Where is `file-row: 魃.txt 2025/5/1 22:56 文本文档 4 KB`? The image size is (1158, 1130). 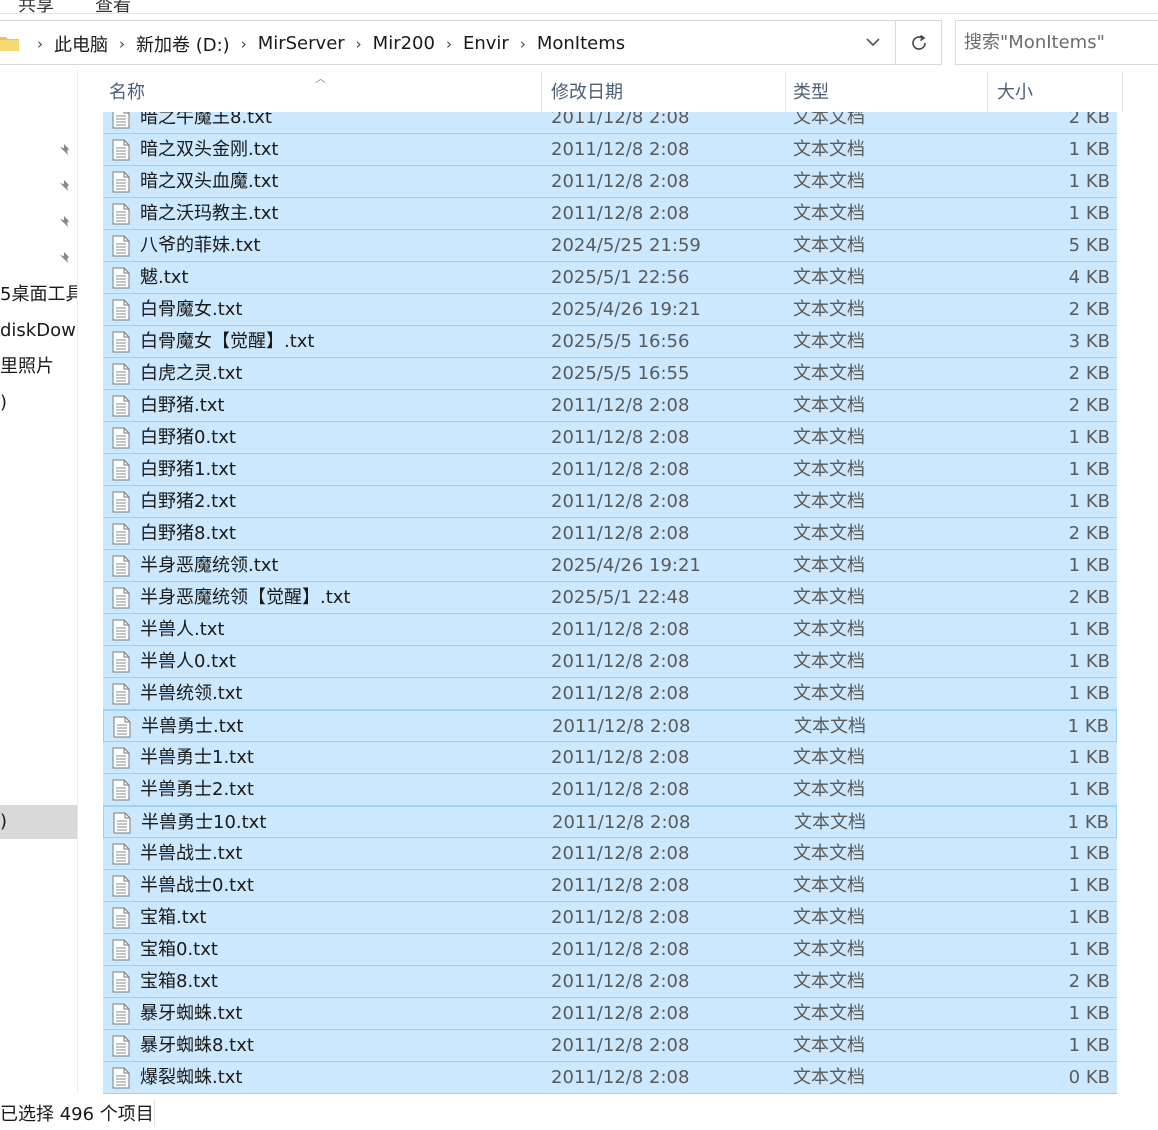 file-row: 魃.txt 2025/5/1 22:56 文本文档 4 KB is located at coordinates (610, 278).